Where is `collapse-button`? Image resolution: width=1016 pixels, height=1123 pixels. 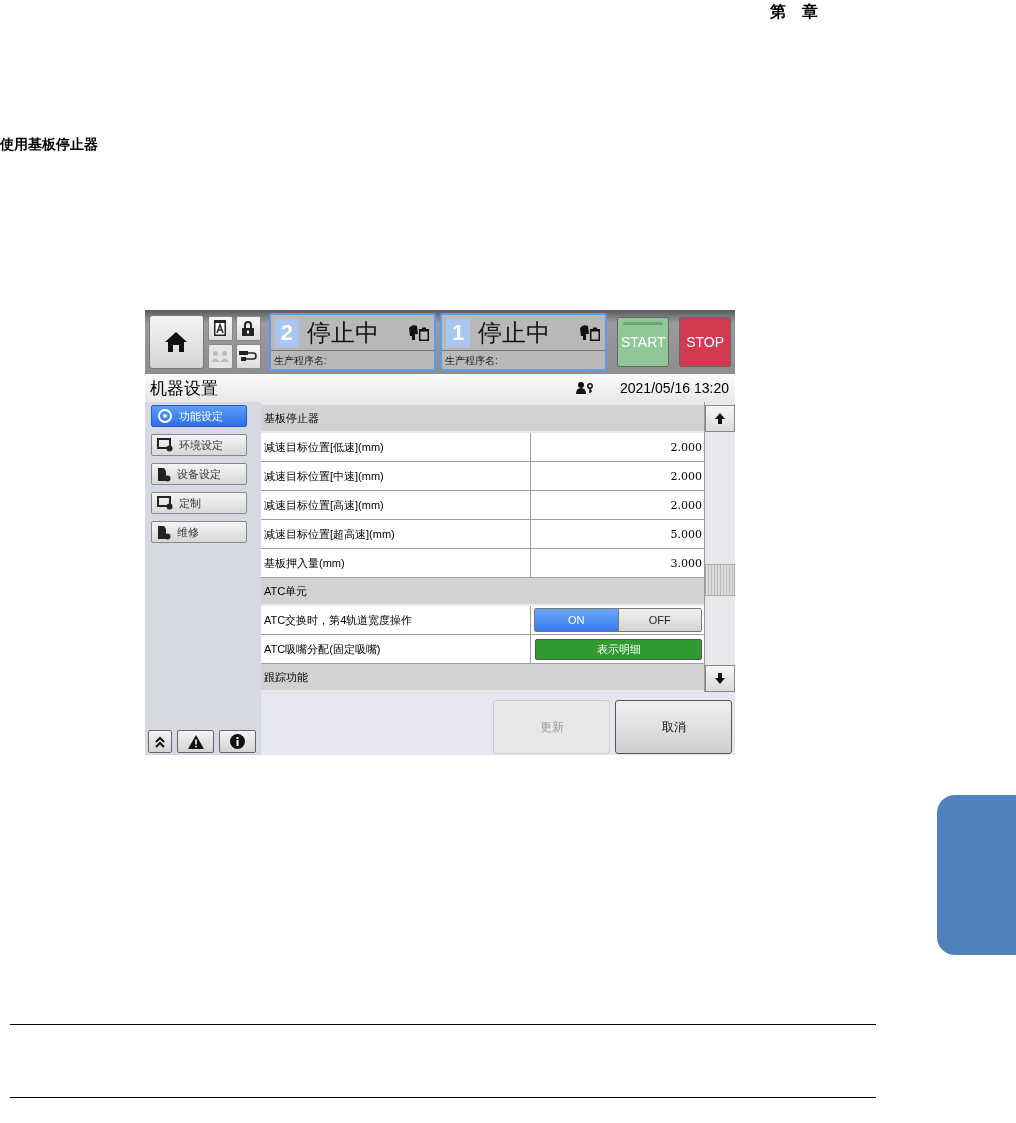 collapse-button is located at coordinates (160, 741).